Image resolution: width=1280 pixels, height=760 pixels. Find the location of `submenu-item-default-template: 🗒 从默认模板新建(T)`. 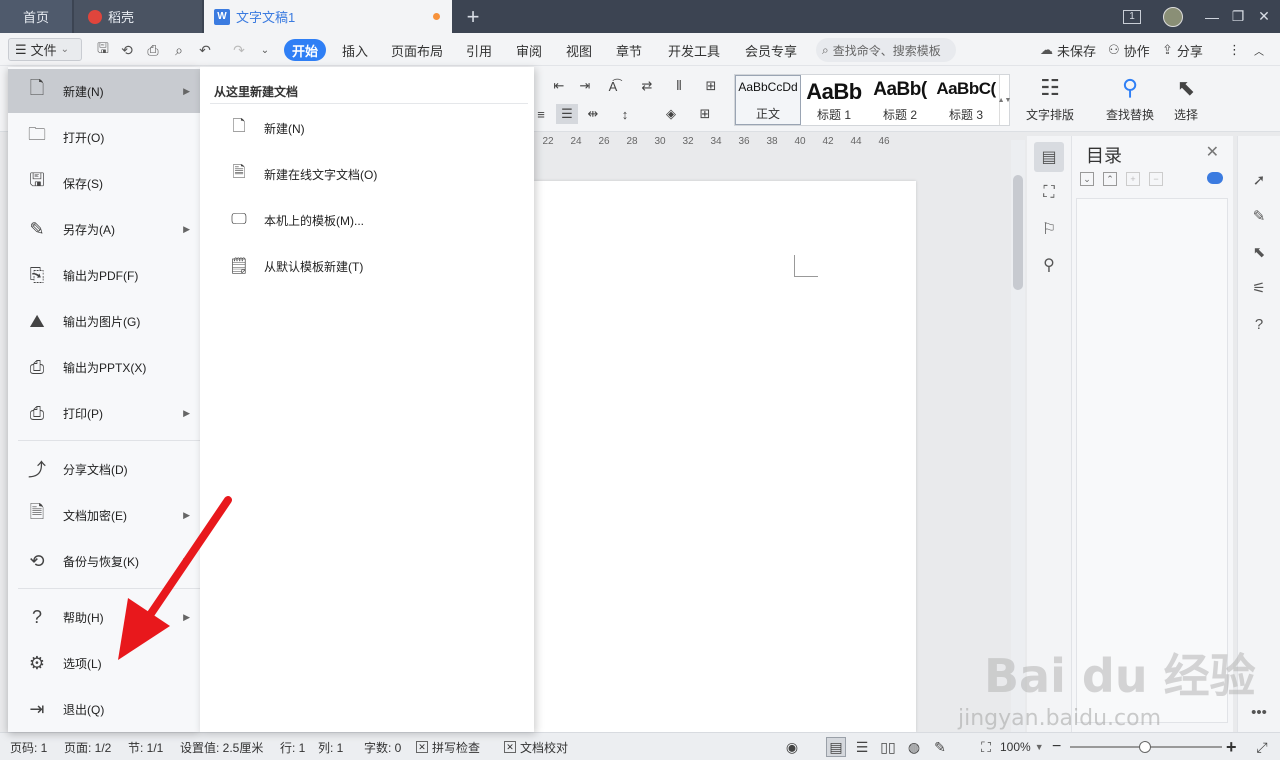

submenu-item-default-template: 🗒 从默认模板新建(T) is located at coordinates (295, 266).